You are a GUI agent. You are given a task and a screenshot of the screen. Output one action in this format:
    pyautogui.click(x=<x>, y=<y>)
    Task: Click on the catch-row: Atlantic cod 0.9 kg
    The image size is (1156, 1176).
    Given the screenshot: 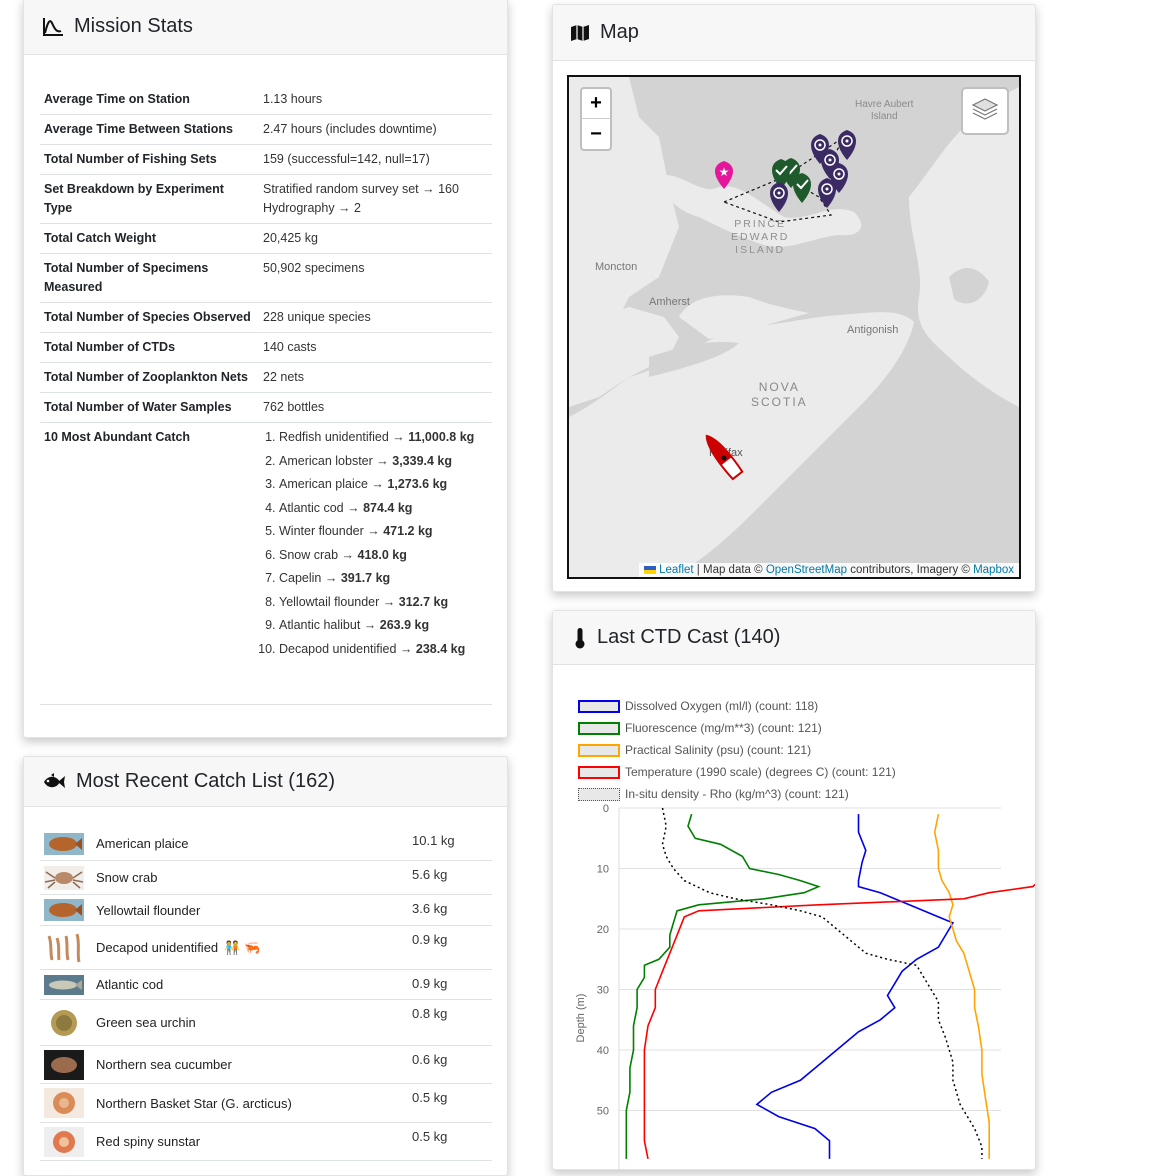 What is the action you would take?
    pyautogui.click(x=266, y=985)
    